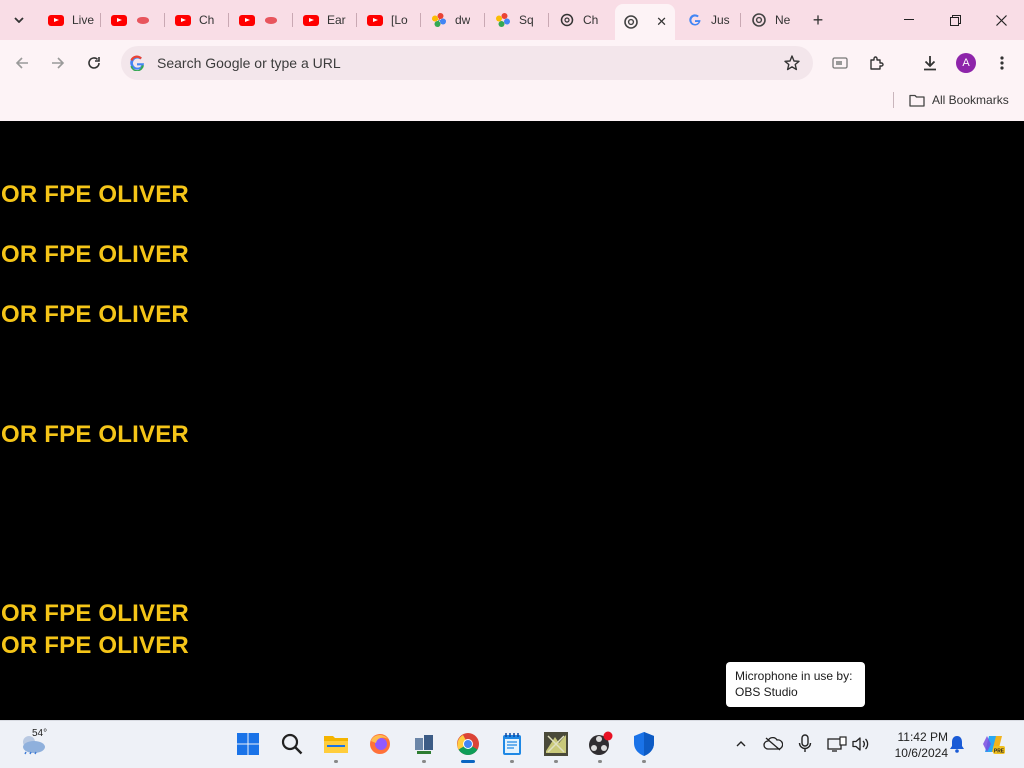 This screenshot has height=768, width=1024. I want to click on tab-4: Ear, so click(326, 20).